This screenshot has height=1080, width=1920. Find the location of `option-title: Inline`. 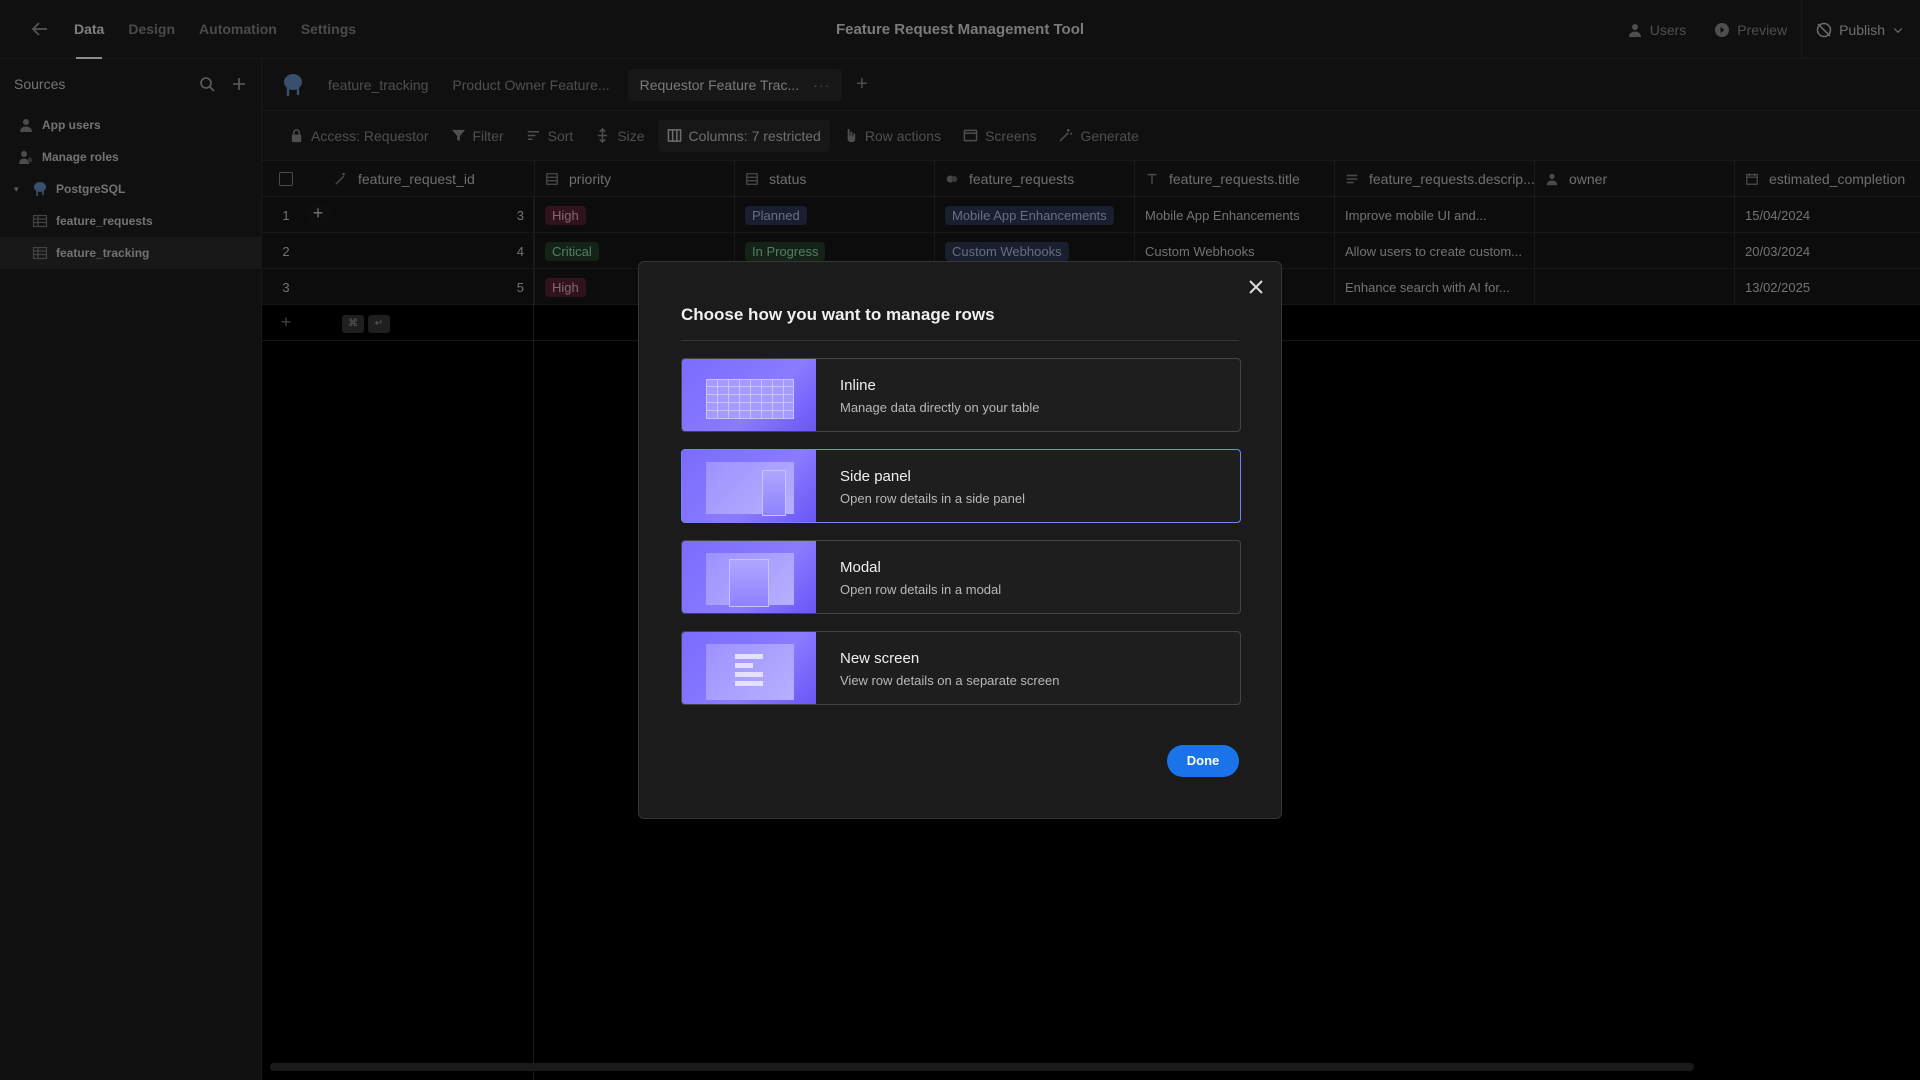

option-title: Inline is located at coordinates (858, 385).